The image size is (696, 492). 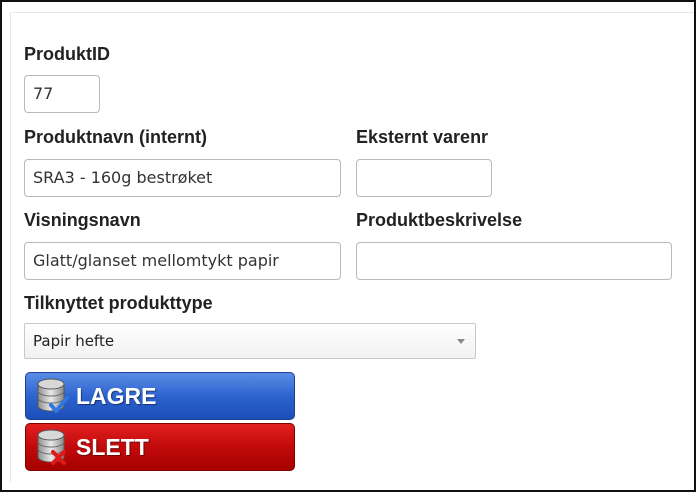 I want to click on produktbeskrivelse-label: Produktbeskrivelse, so click(x=439, y=220).